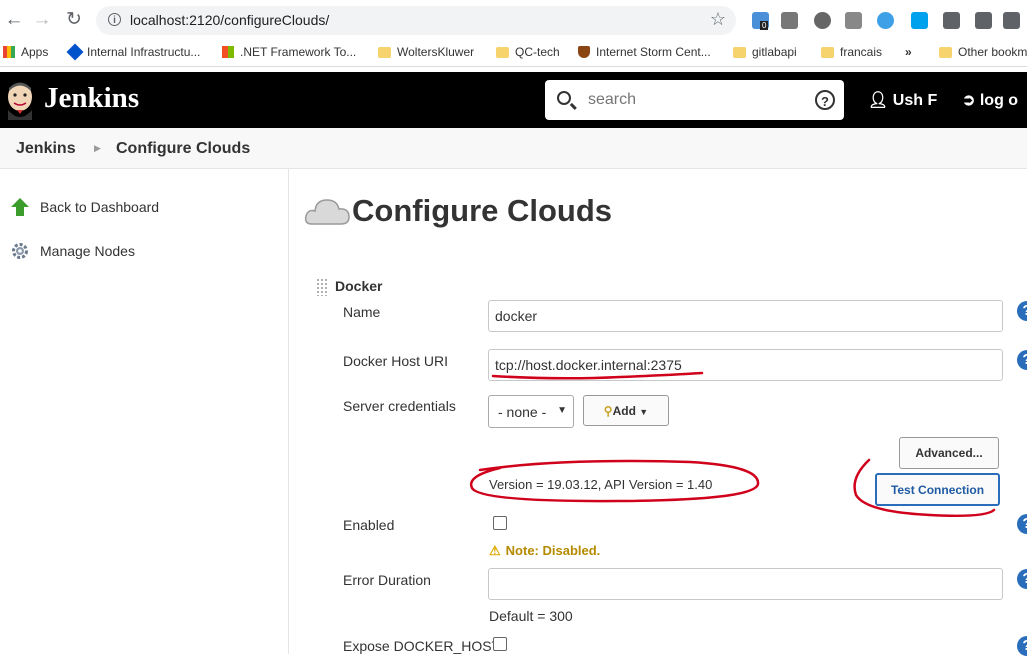 Image resolution: width=1027 pixels, height=656 pixels. What do you see at coordinates (983, 52) in the screenshot?
I see `bookmark-other: Other bookm` at bounding box center [983, 52].